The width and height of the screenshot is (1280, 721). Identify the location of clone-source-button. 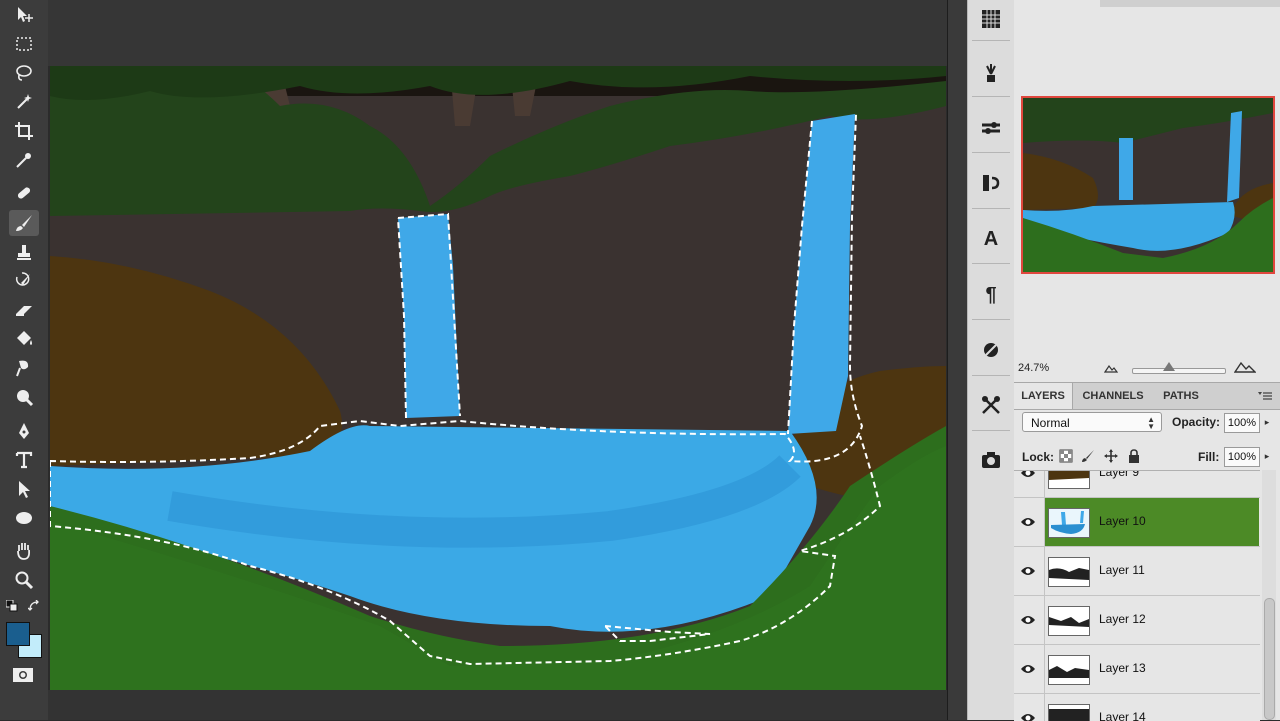
(991, 183).